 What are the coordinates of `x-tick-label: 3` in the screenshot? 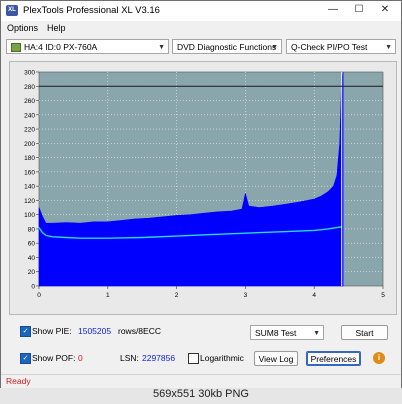 It's located at (246, 295).